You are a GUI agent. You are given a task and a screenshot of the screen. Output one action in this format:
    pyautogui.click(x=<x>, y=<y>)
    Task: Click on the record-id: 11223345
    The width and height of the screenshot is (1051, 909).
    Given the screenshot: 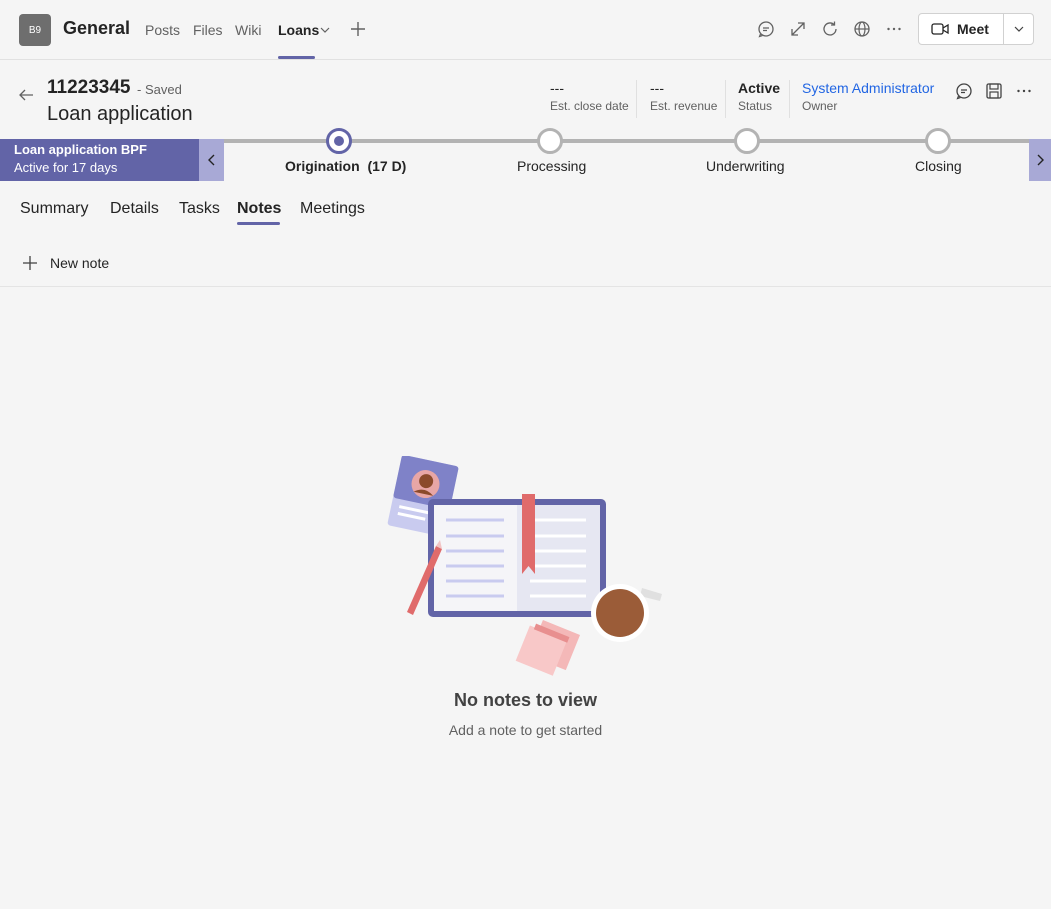 What is the action you would take?
    pyautogui.click(x=89, y=87)
    